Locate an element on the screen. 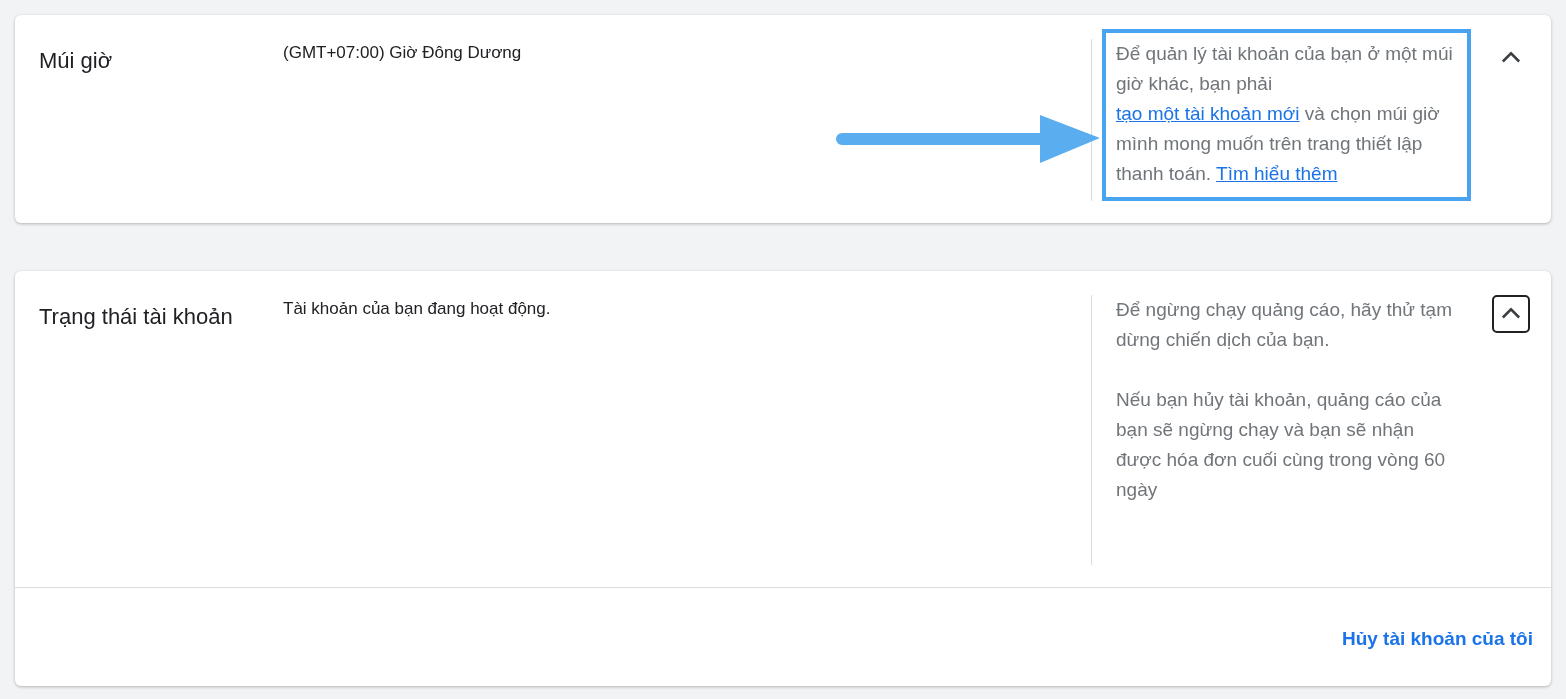 The width and height of the screenshot is (1566, 699). help-text: Để quản lý tài khoản của bạn ở một múi giờ khác, bạn phải tạo một tài khoản mới và chọn múi giờ mình mong muốn trên trang thiết lập thanh toán. Tìm hiểu thêm is located at coordinates (1285, 114).